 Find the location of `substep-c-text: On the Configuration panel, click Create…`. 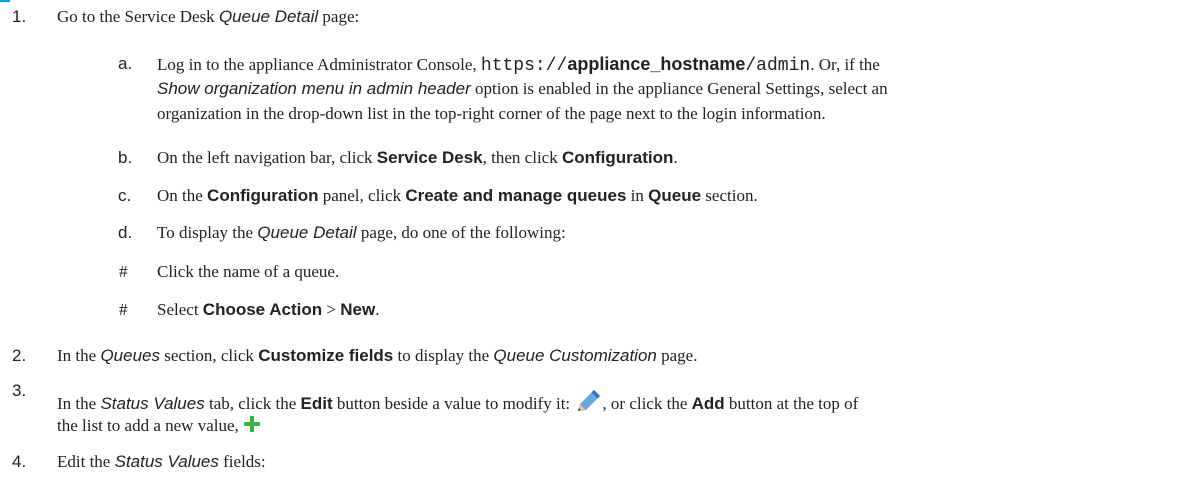

substep-c-text: On the Configuration panel, click Create… is located at coordinates (457, 195).